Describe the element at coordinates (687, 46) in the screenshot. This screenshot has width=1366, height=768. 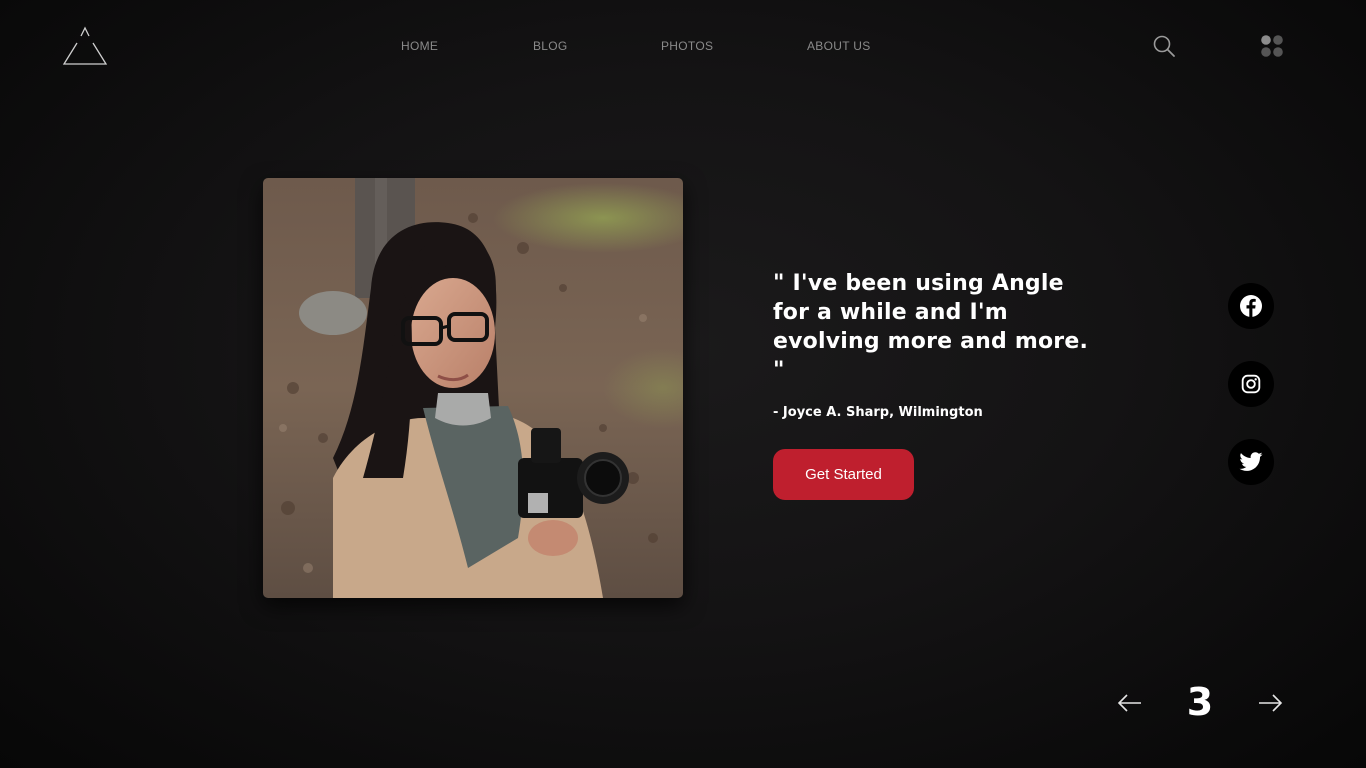
I see `nav-photos: PHOTOS` at that location.